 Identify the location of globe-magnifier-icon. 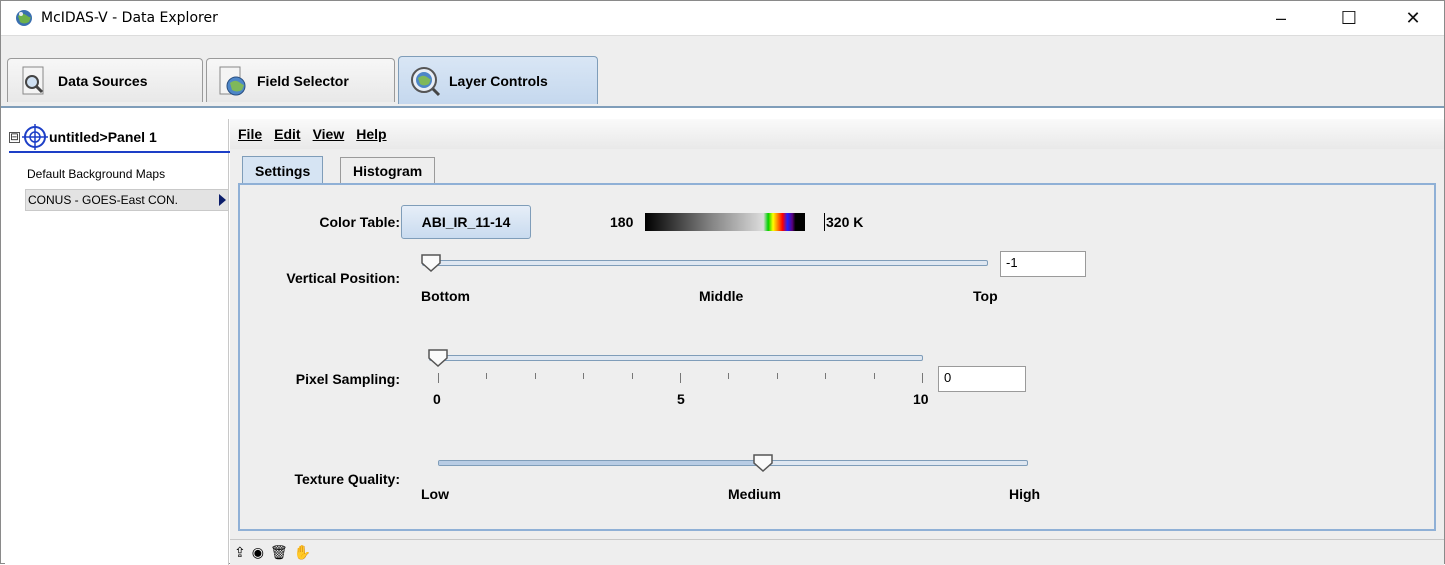
(426, 81).